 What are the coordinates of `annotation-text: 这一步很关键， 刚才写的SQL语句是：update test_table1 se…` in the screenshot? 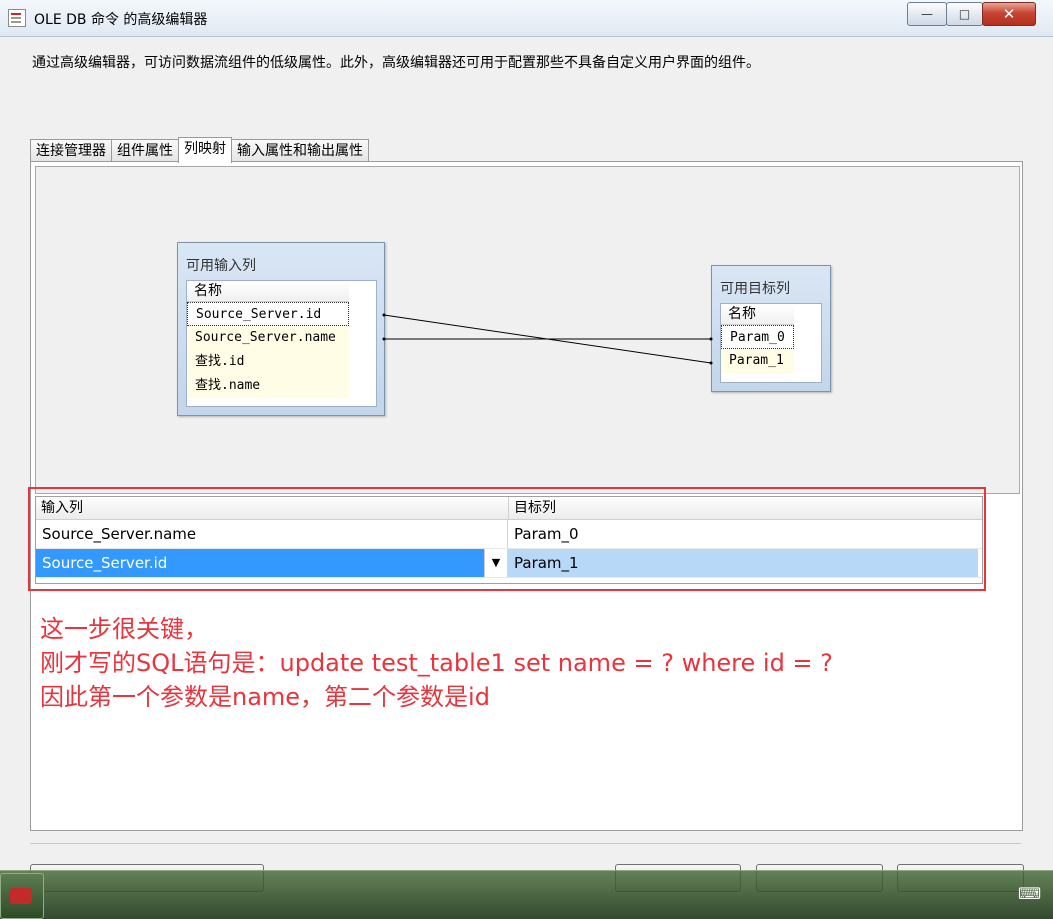 It's located at (436, 663).